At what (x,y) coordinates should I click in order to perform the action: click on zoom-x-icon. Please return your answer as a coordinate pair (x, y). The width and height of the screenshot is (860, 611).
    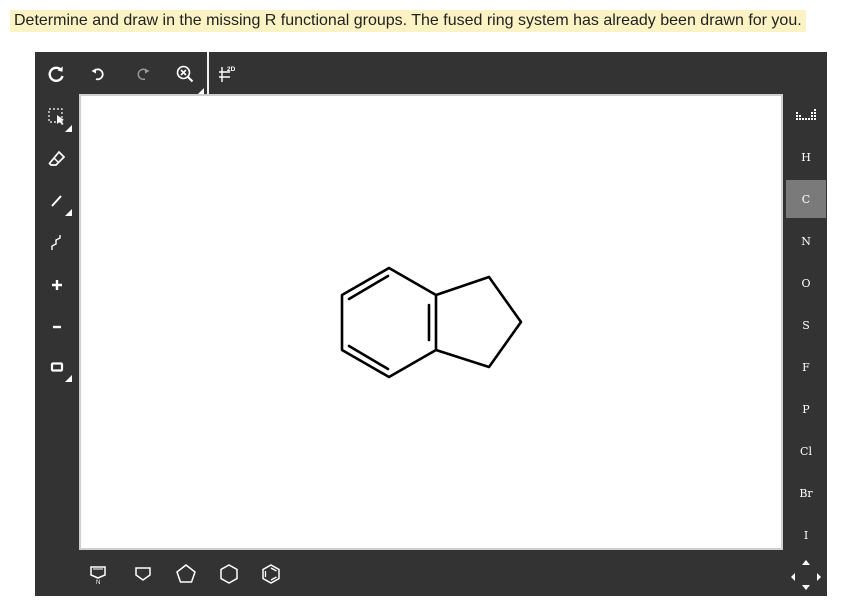
    Looking at the image, I should click on (185, 74).